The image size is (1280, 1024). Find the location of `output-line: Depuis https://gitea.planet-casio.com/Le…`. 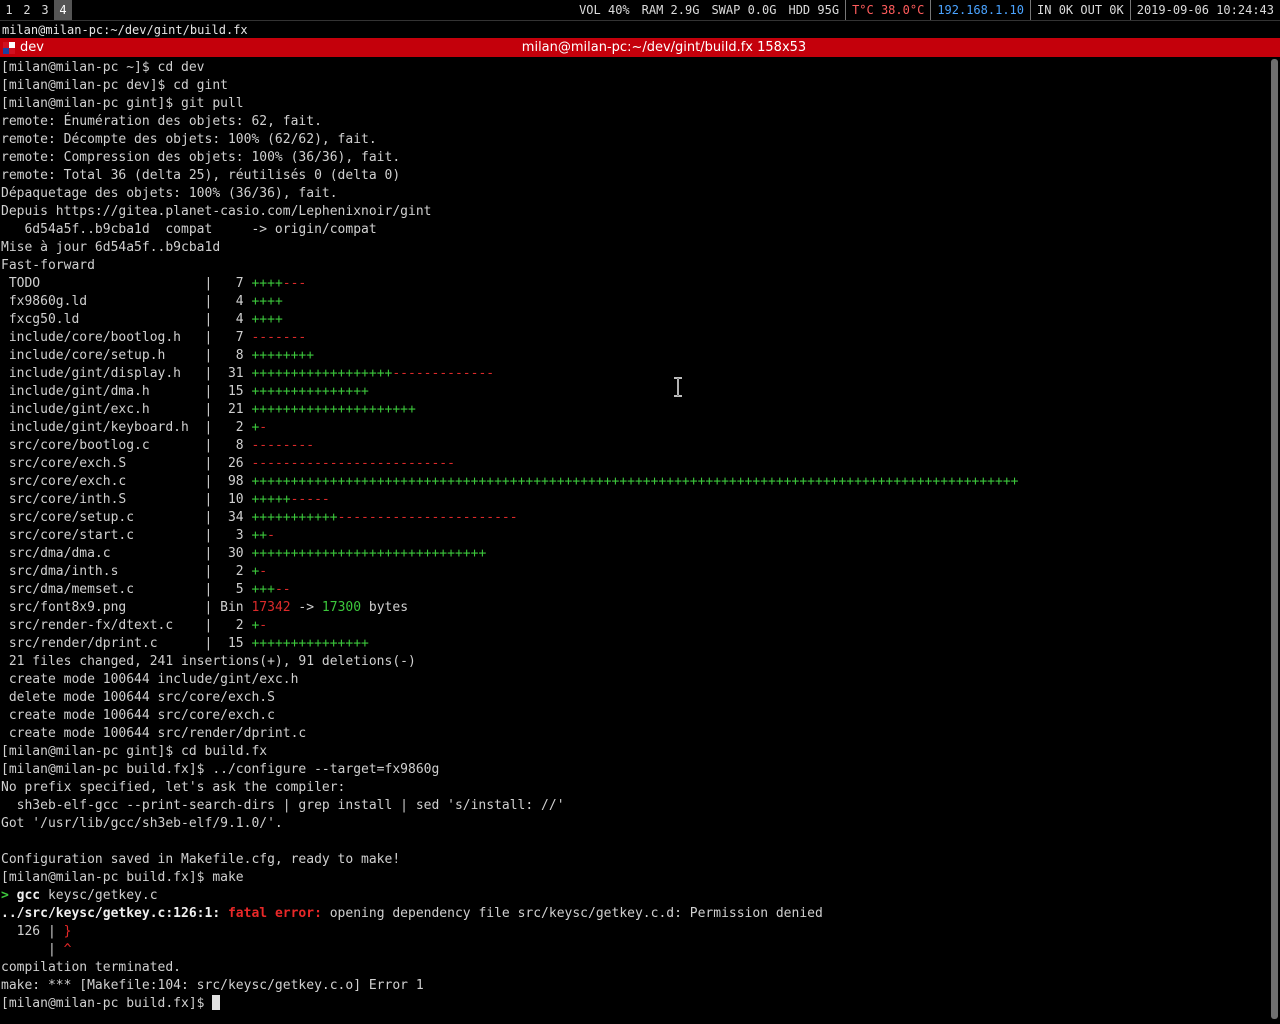

output-line: Depuis https://gitea.planet-casio.com/Le… is located at coordinates (216, 211).